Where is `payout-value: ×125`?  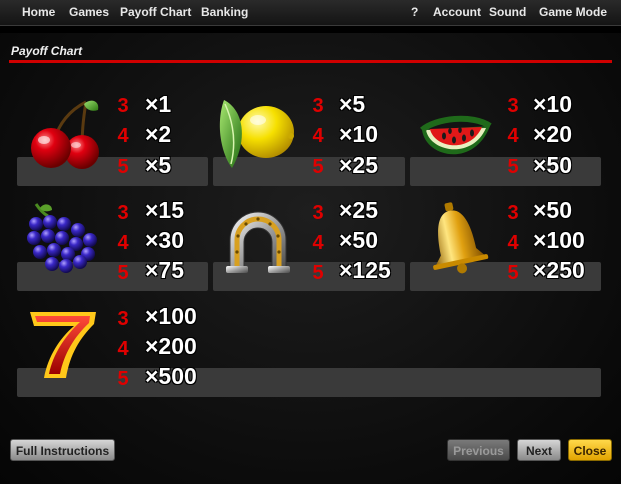
payout-value: ×125 is located at coordinates (365, 270).